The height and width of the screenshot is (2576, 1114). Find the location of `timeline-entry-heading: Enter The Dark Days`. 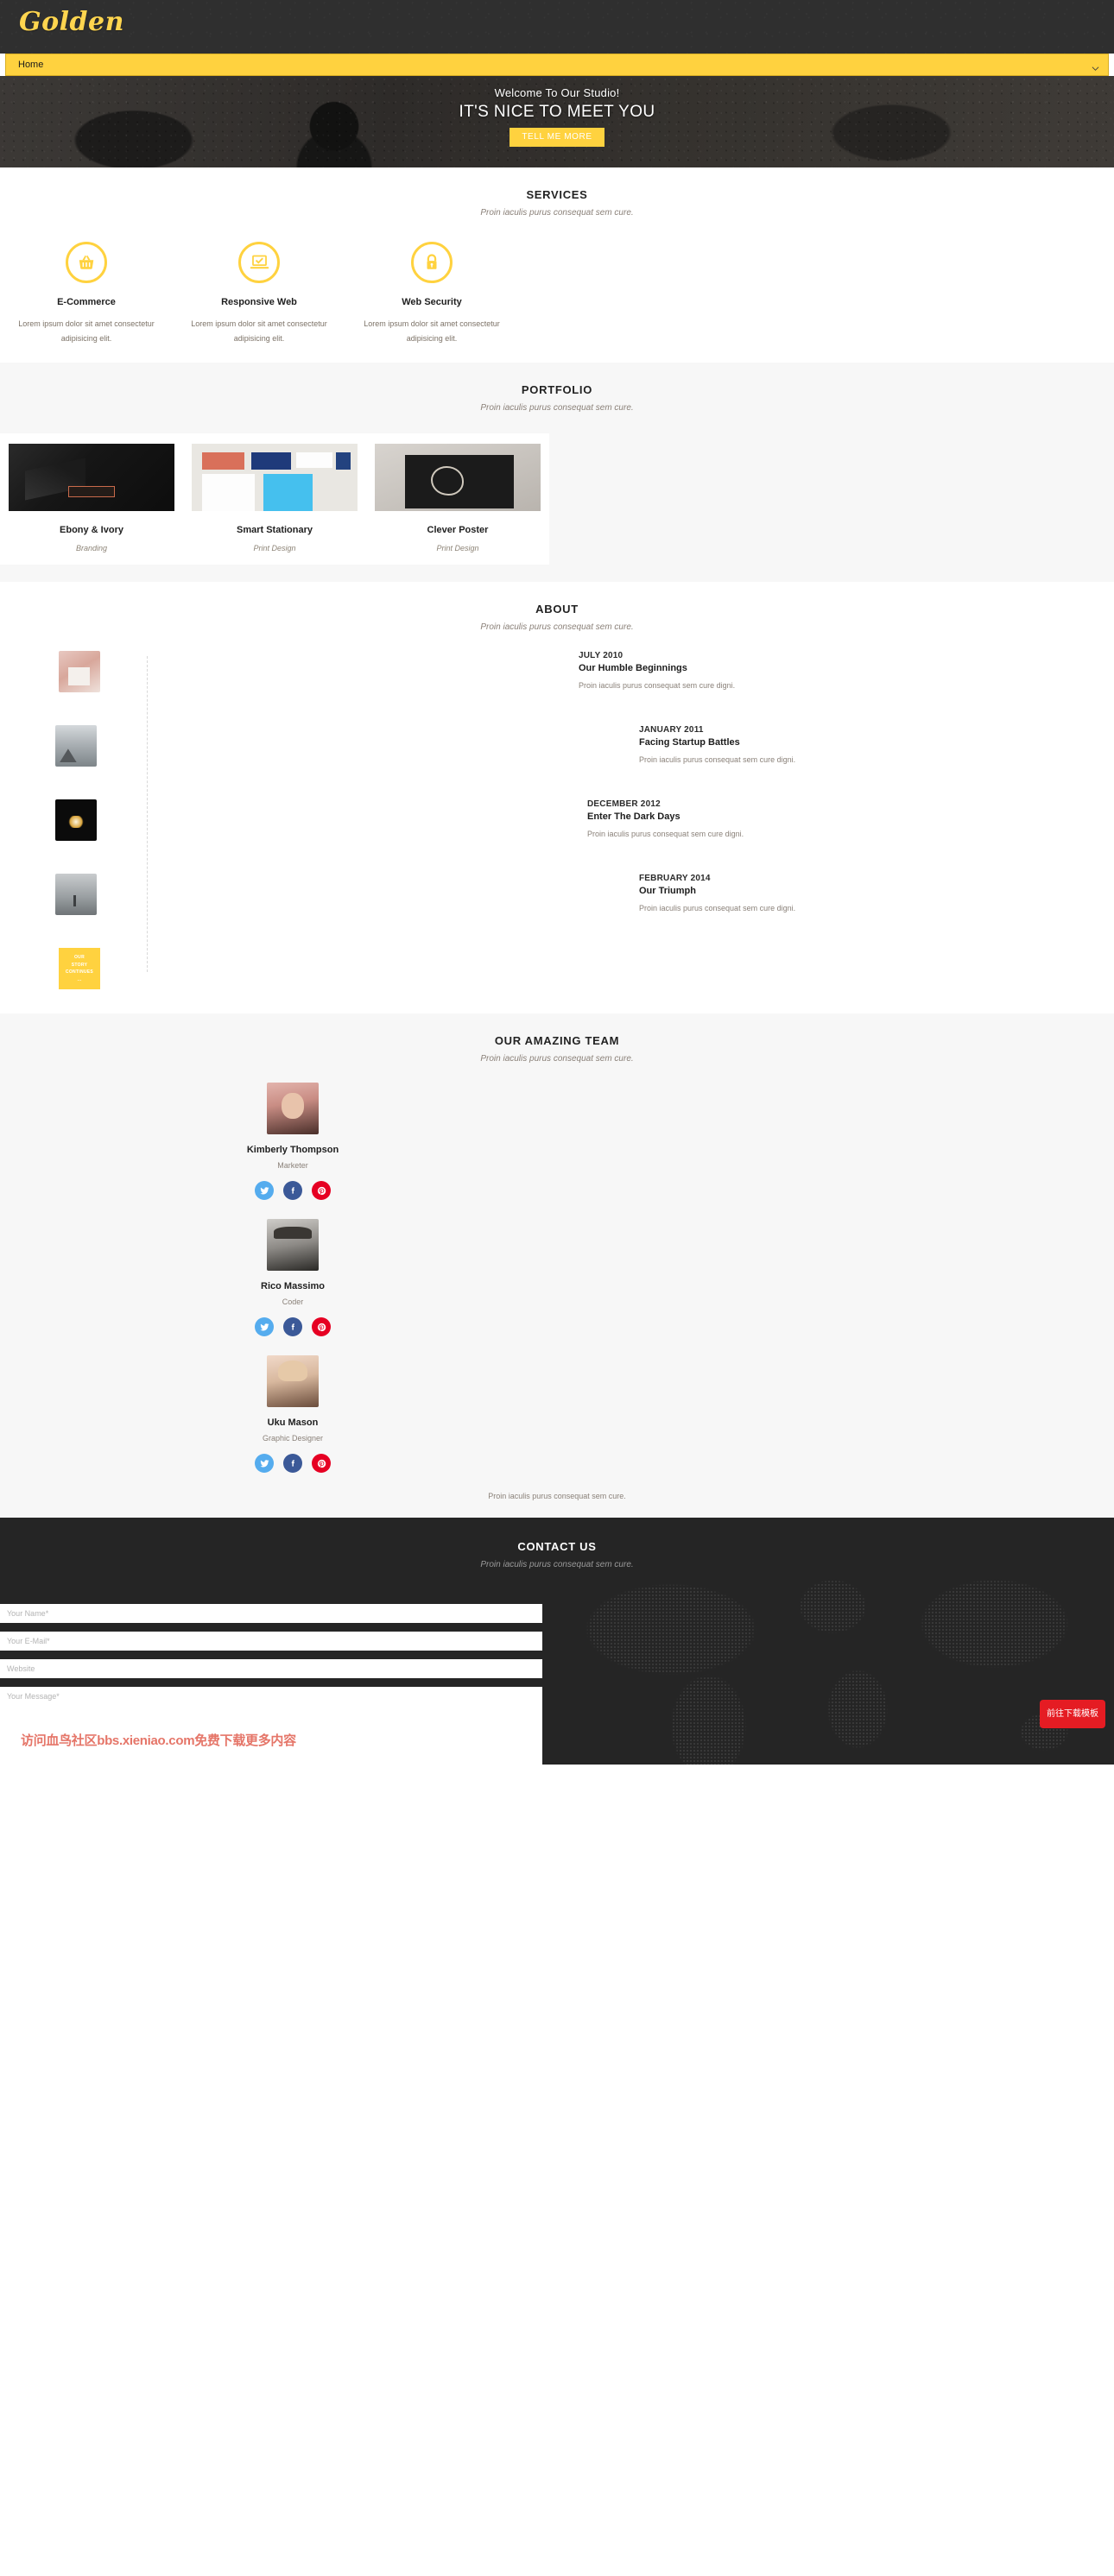

timeline-entry-heading: Enter The Dark Days is located at coordinates (633, 817).